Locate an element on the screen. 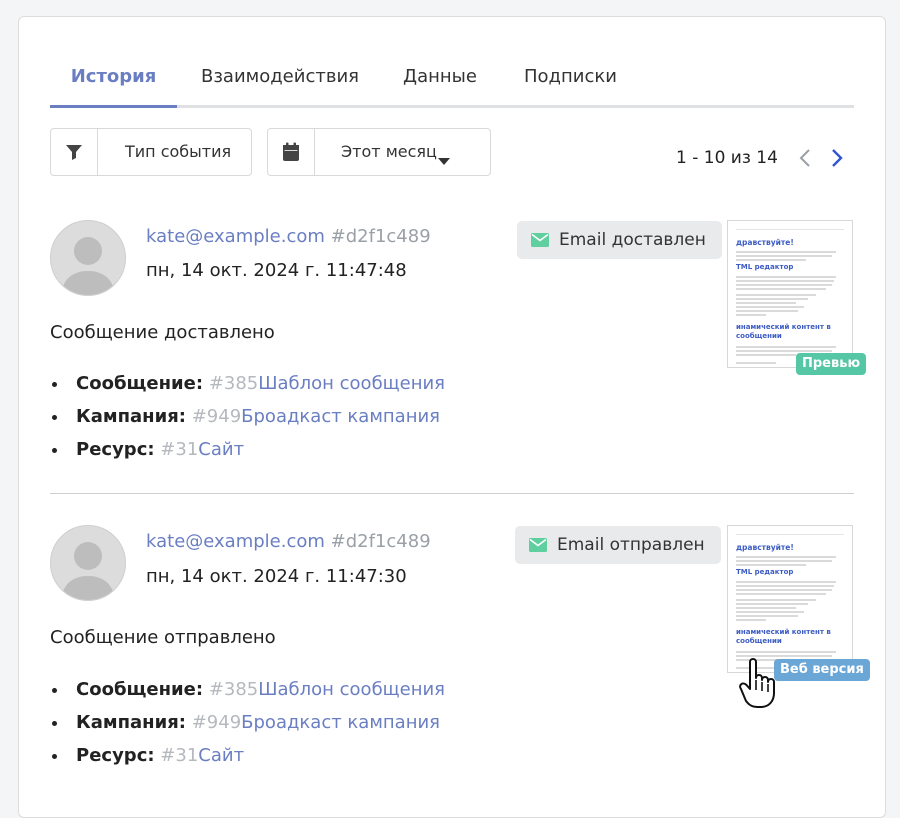 Image resolution: width=900 pixels, height=818 pixels. event-message: Сообщение отправлено is located at coordinates (163, 637).